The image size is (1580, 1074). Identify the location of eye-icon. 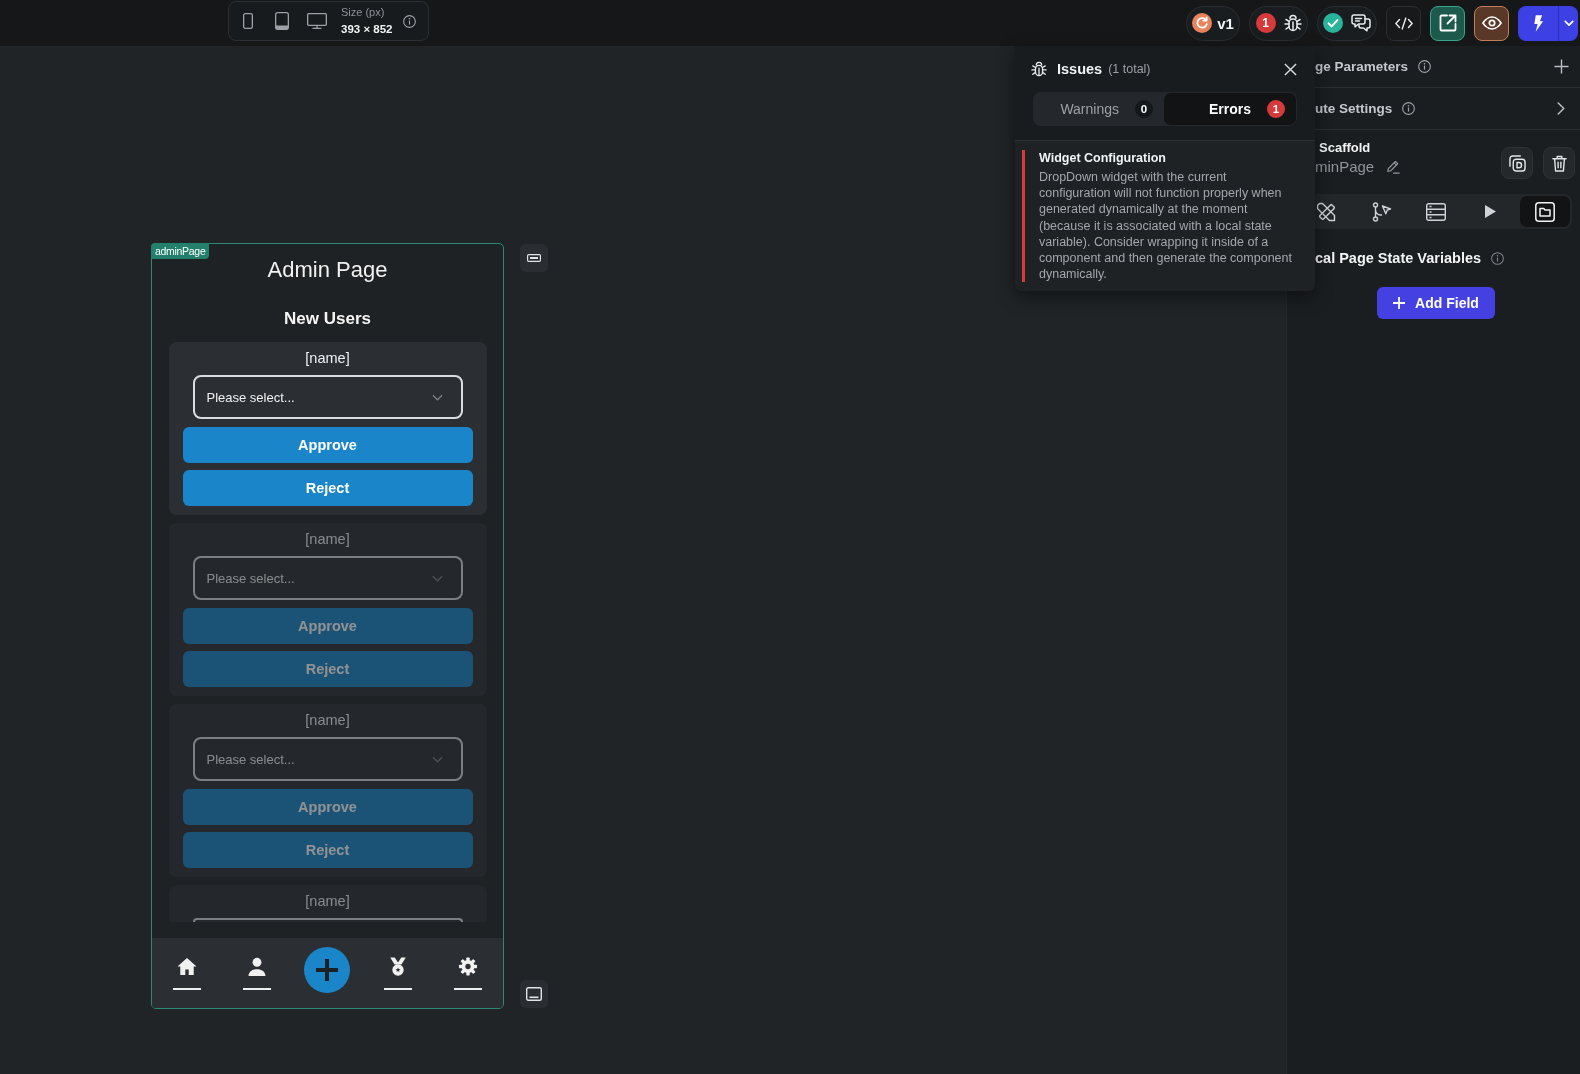
(1491, 23).